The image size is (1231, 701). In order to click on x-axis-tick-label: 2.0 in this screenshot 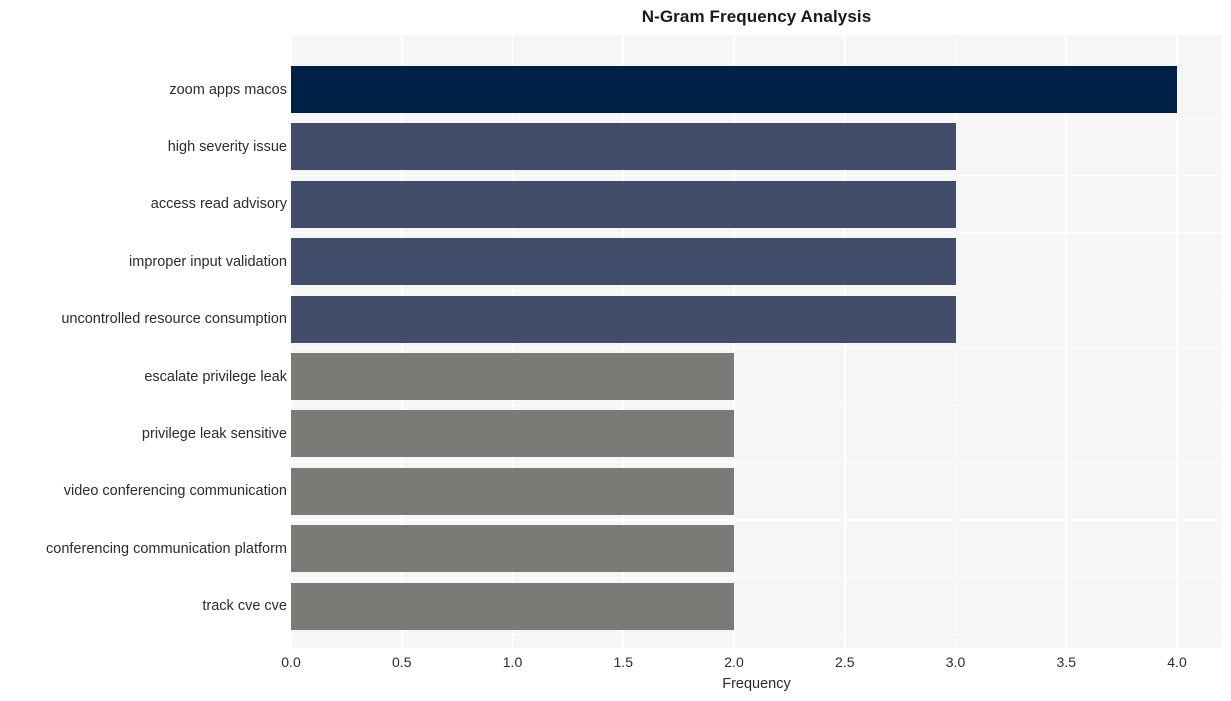, I will do `click(734, 662)`.